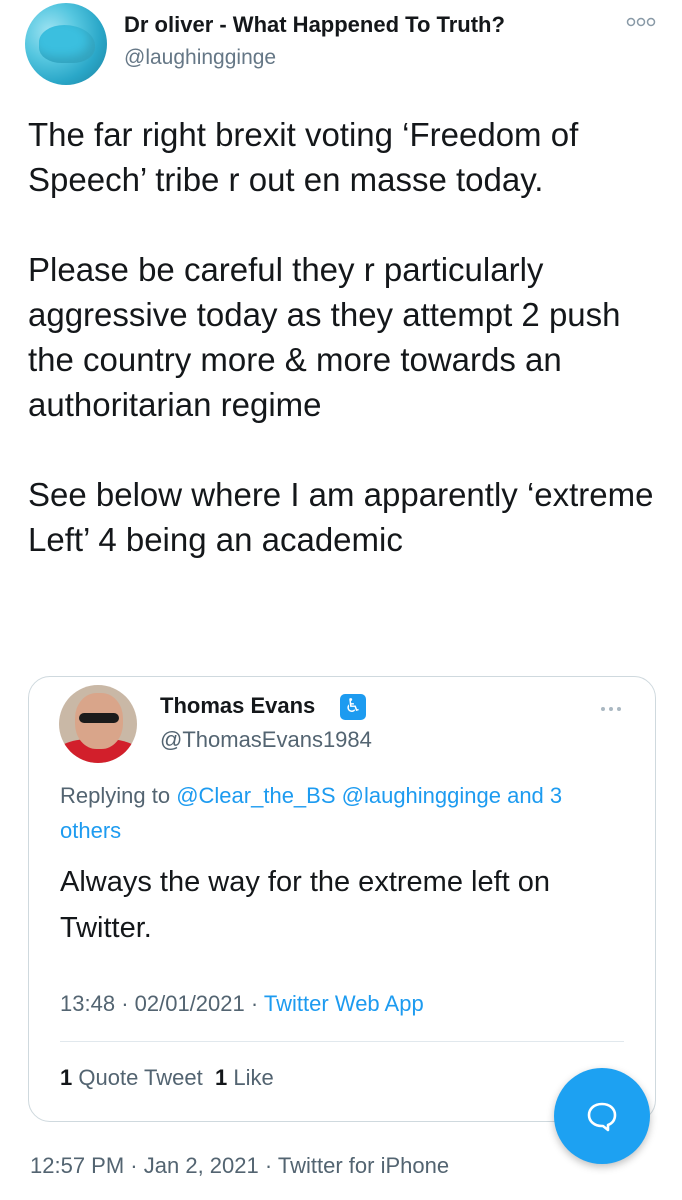  What do you see at coordinates (314, 25) in the screenshot?
I see `author-name: Dr oliver - What Happened To Truth?` at bounding box center [314, 25].